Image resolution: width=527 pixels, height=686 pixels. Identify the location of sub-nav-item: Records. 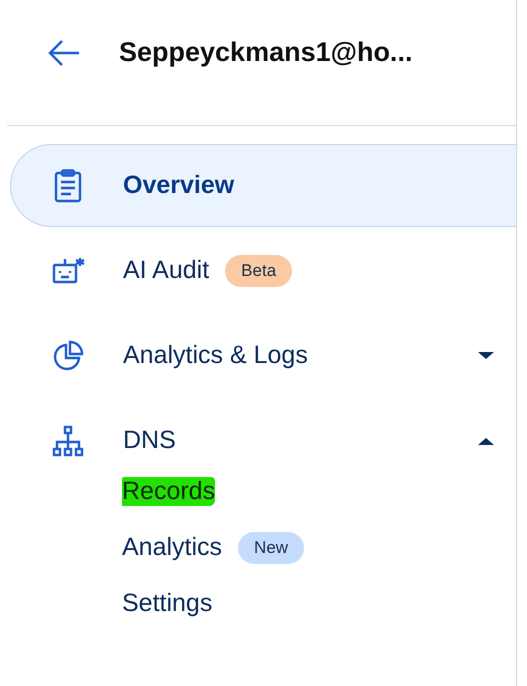
(169, 491).